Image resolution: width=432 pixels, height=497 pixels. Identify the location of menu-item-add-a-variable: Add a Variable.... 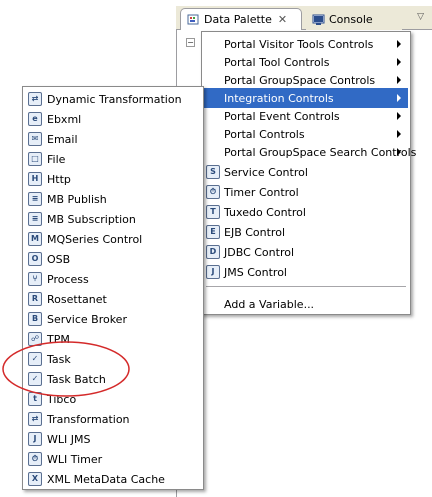
(306, 304).